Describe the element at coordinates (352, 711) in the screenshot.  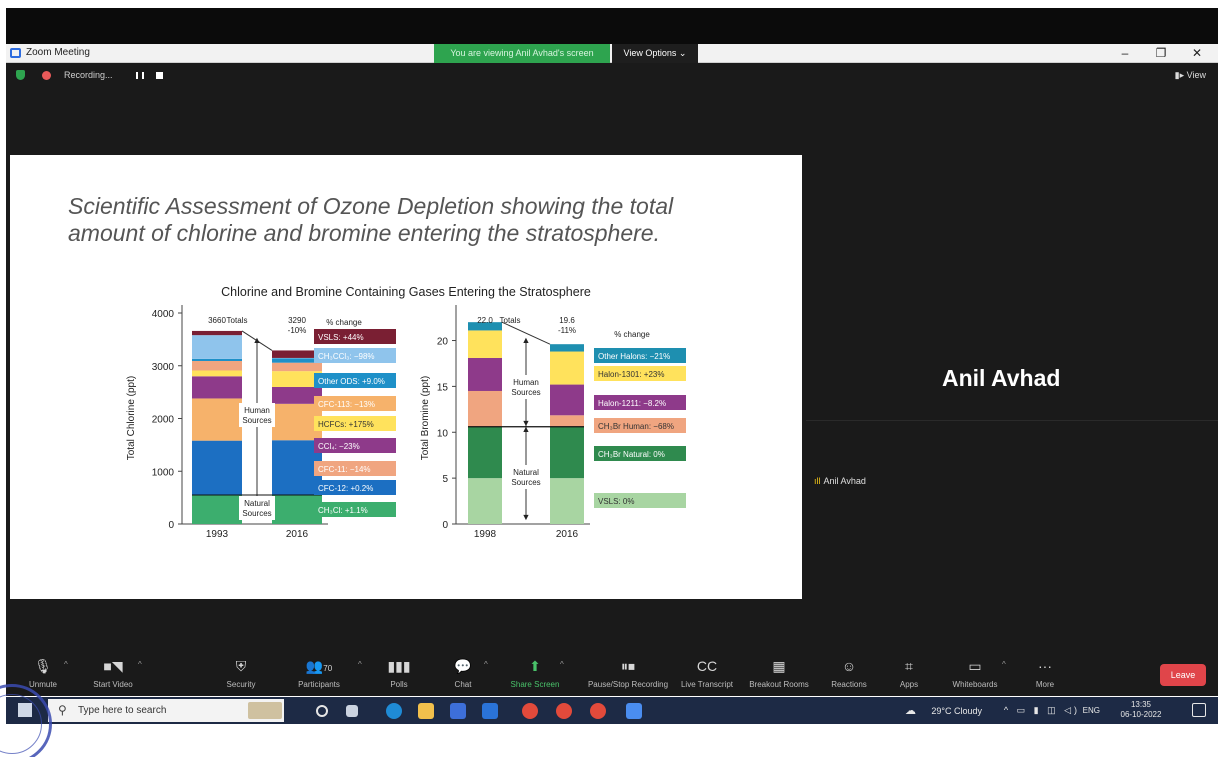
I see `task-view-icon` at that location.